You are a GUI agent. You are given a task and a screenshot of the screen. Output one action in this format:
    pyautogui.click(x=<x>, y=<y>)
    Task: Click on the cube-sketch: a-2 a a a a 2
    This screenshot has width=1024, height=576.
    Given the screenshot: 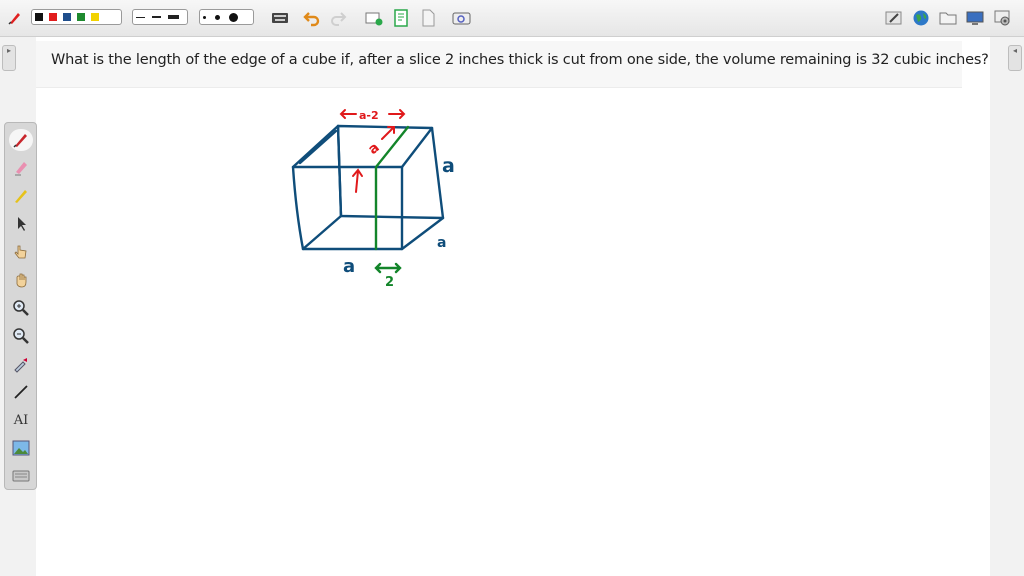 What is the action you would take?
    pyautogui.click(x=373, y=199)
    